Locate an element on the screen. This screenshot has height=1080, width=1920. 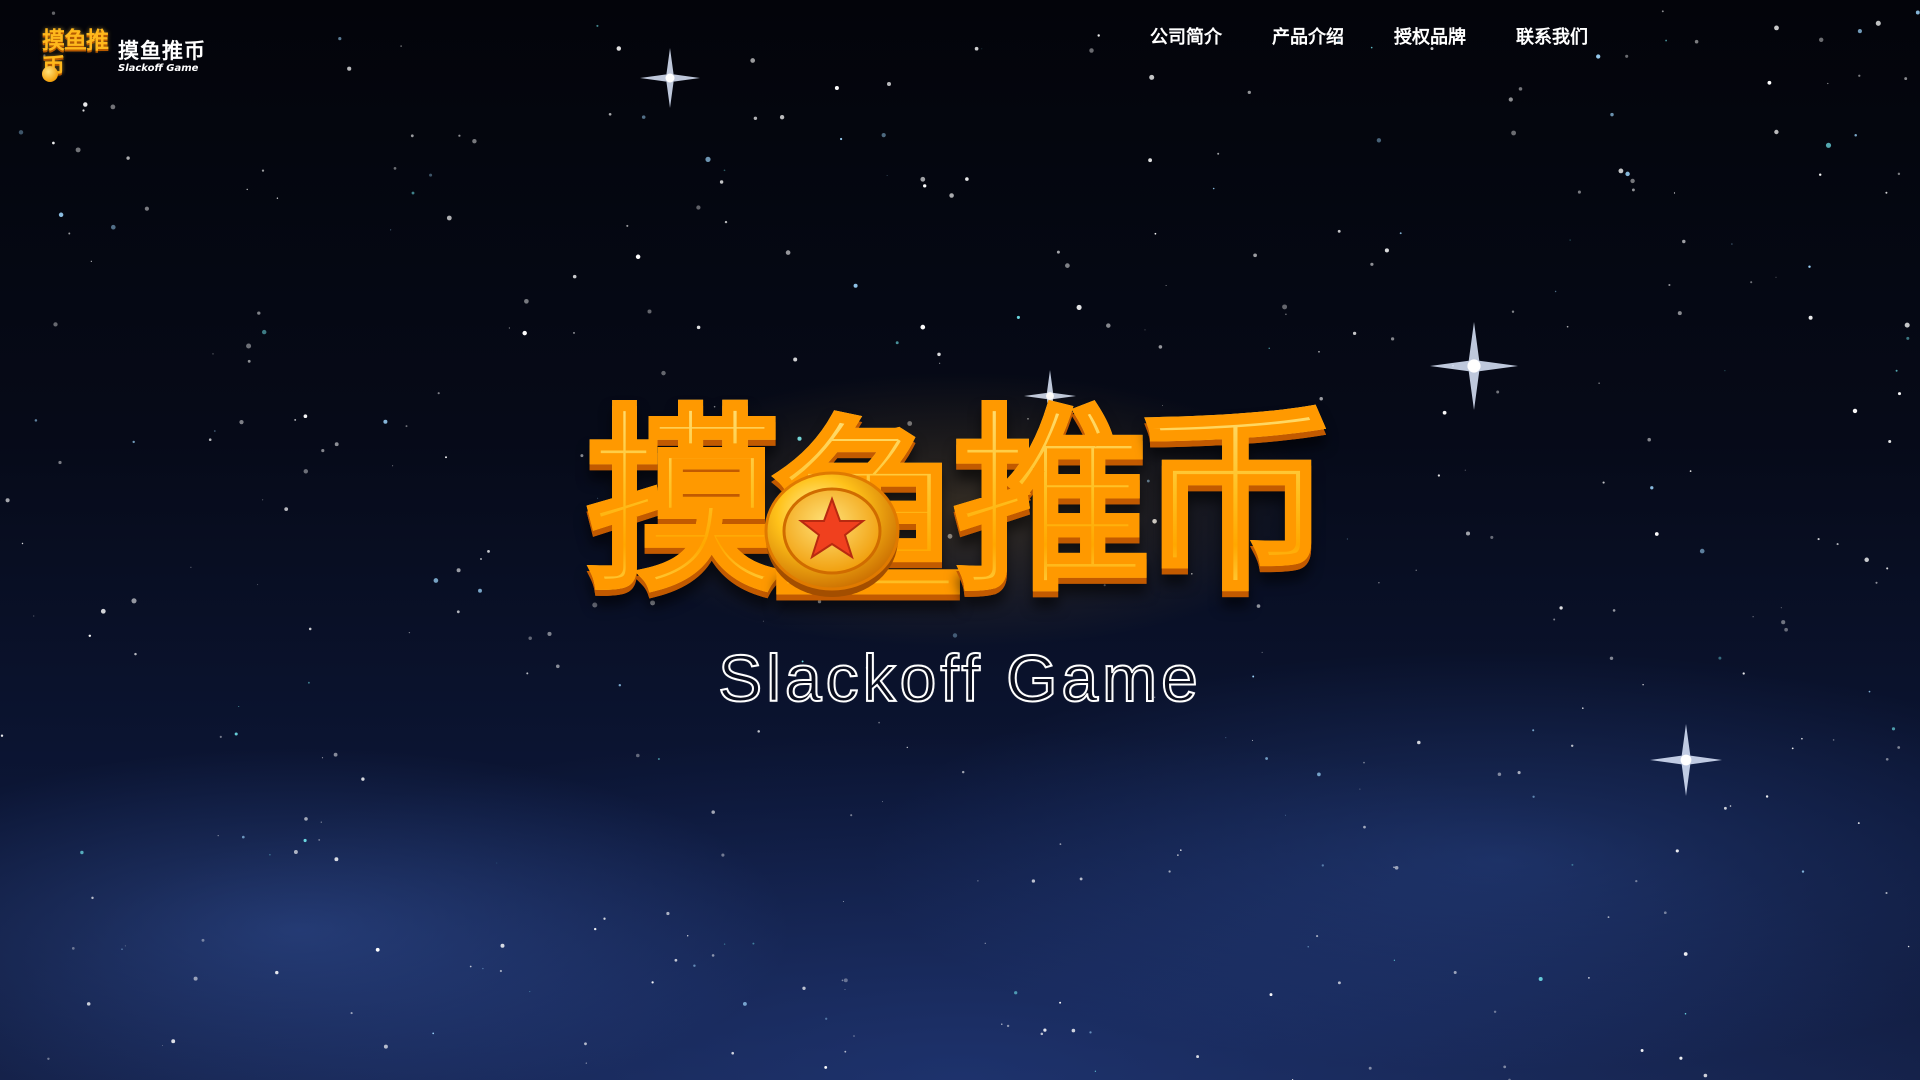
hero-title-char-3: 推 is located at coordinates (1051, 503).